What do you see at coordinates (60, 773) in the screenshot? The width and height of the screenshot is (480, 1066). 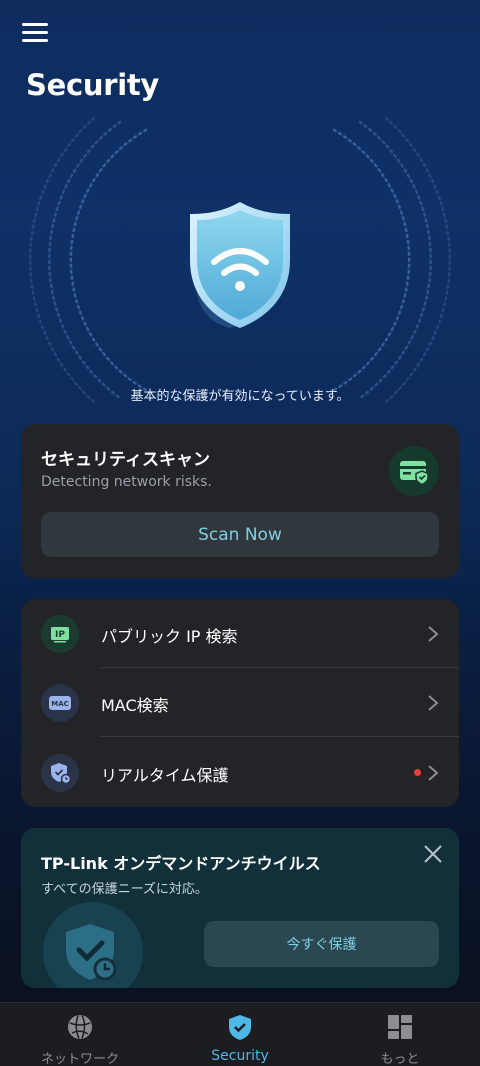 I see `shield-clock-icon` at bounding box center [60, 773].